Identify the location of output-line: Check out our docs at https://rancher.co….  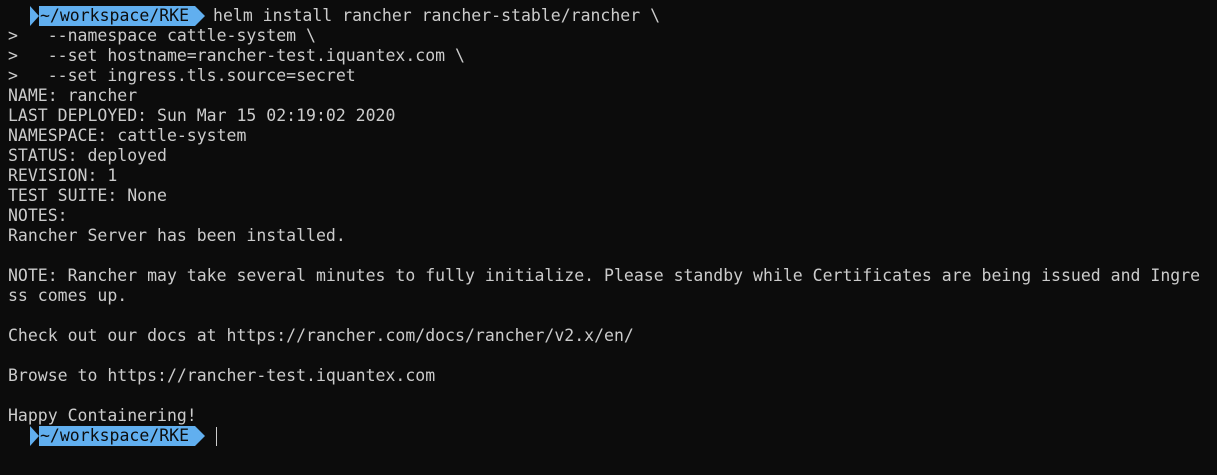
(321, 335).